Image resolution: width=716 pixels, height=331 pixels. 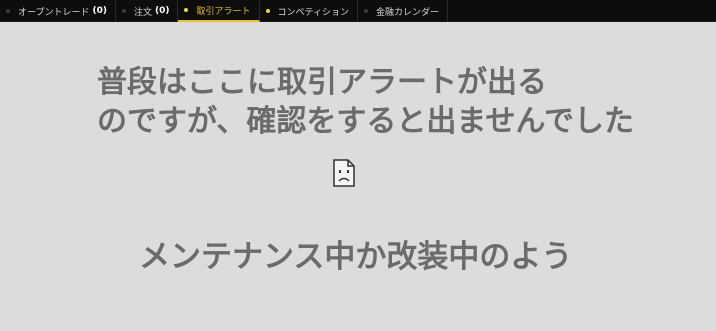 What do you see at coordinates (322, 82) in the screenshot?
I see `overlay-caption-line-1: 普段はここに取引アラートが出る` at bounding box center [322, 82].